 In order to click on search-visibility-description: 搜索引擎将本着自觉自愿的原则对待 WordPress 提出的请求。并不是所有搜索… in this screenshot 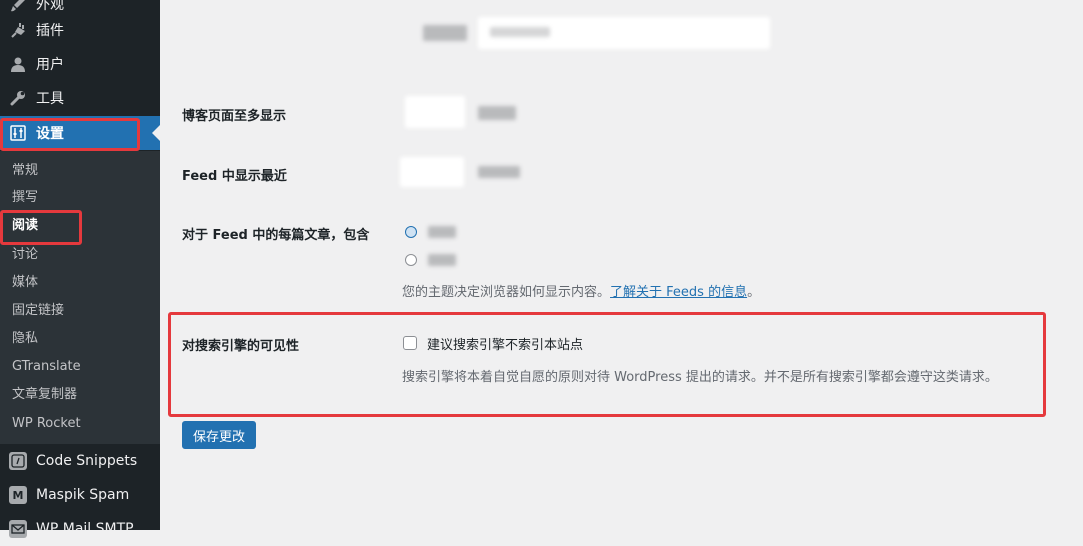, I will do `click(700, 377)`.